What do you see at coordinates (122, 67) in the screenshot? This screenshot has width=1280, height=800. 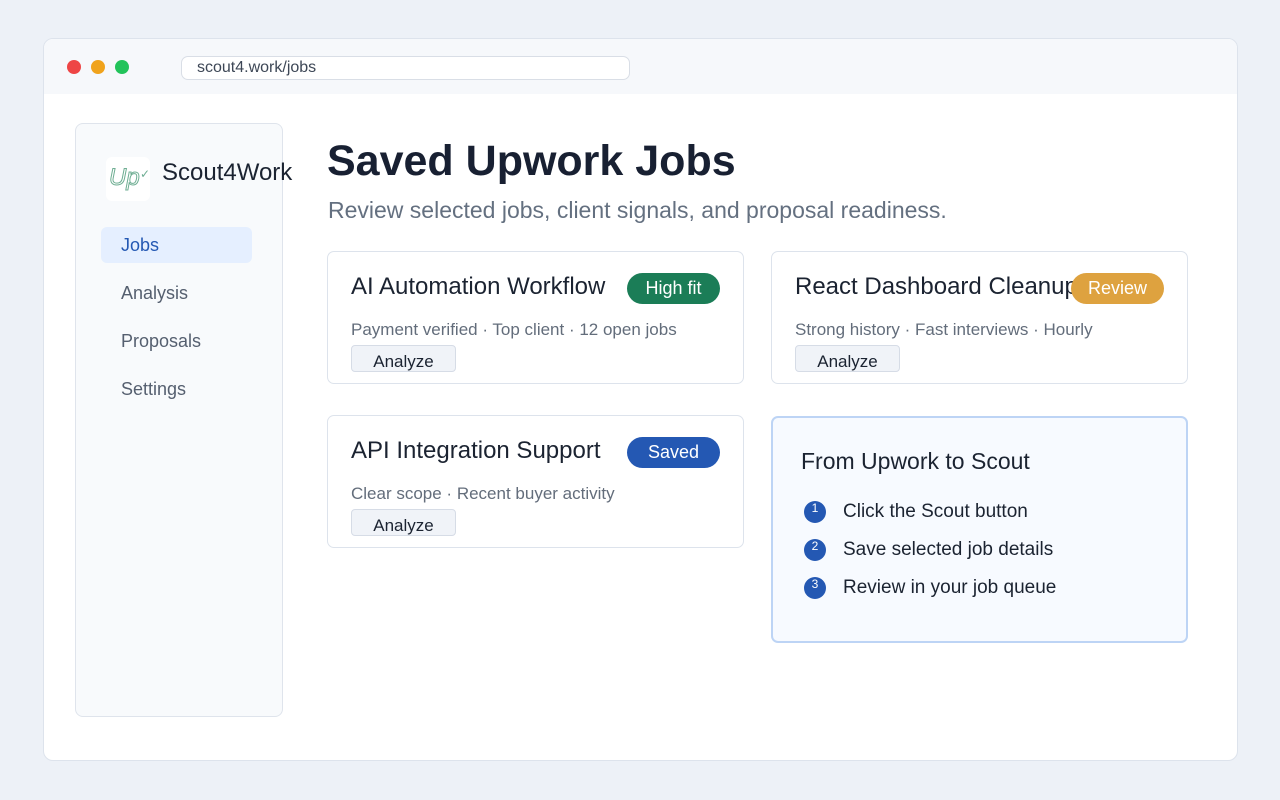 I see `maximize-window-button` at bounding box center [122, 67].